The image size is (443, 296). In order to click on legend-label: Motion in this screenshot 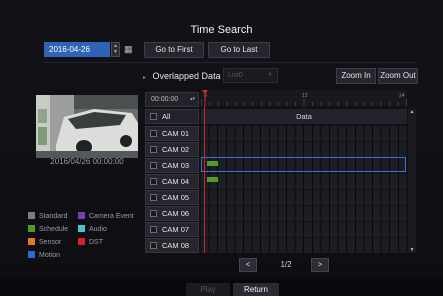, I will do `click(50, 255)`.